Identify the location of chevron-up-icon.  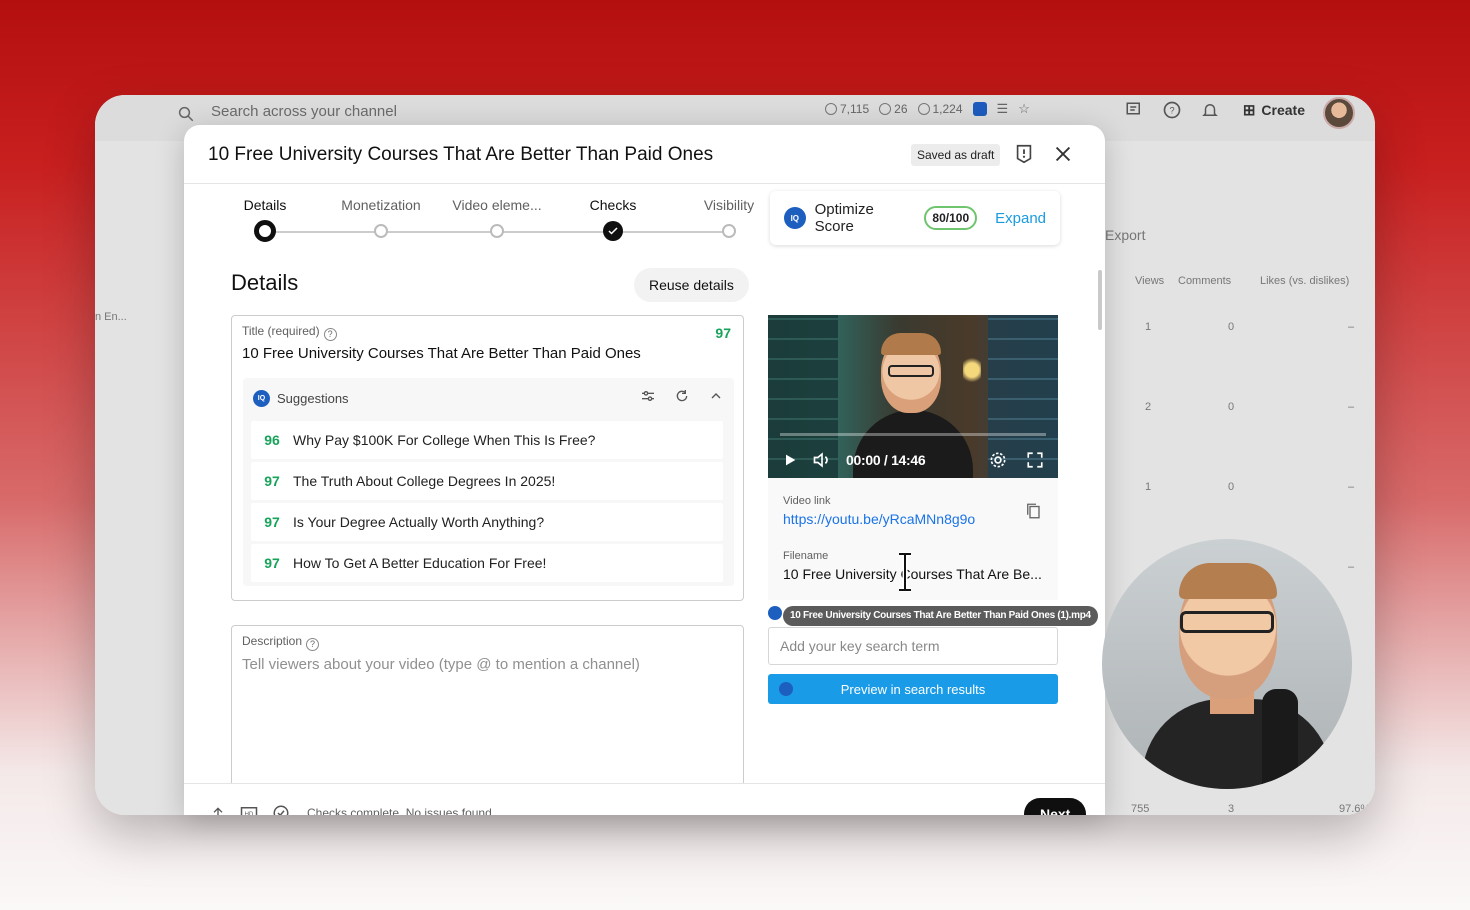
(716, 396).